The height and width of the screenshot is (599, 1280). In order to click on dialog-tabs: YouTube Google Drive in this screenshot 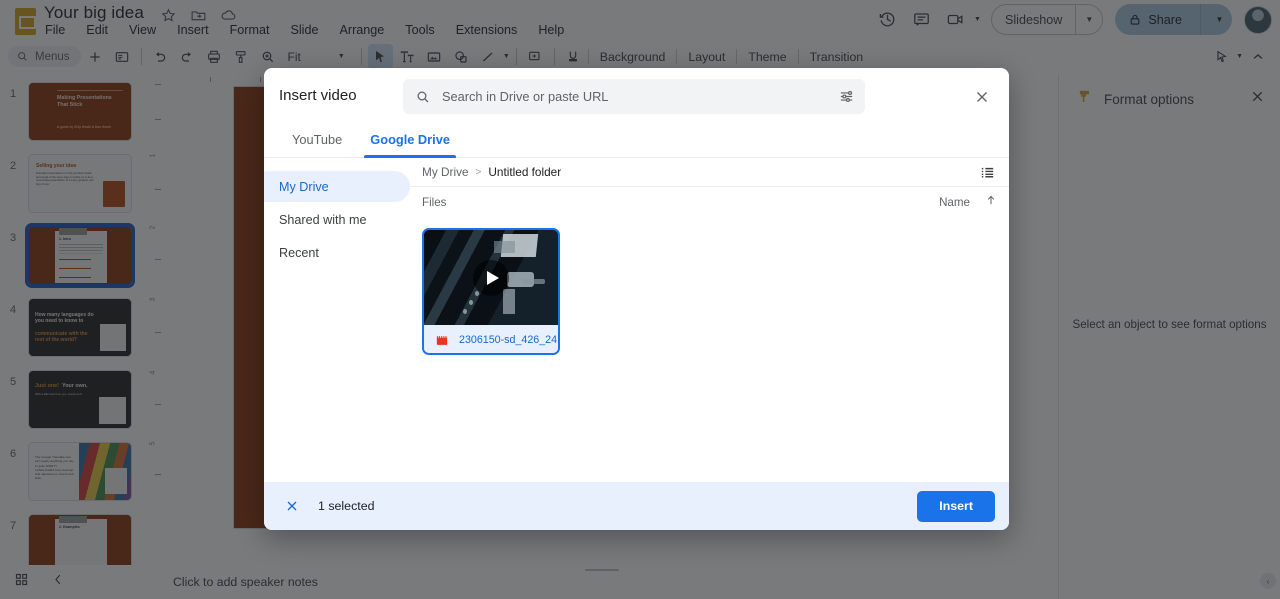, I will do `click(636, 141)`.